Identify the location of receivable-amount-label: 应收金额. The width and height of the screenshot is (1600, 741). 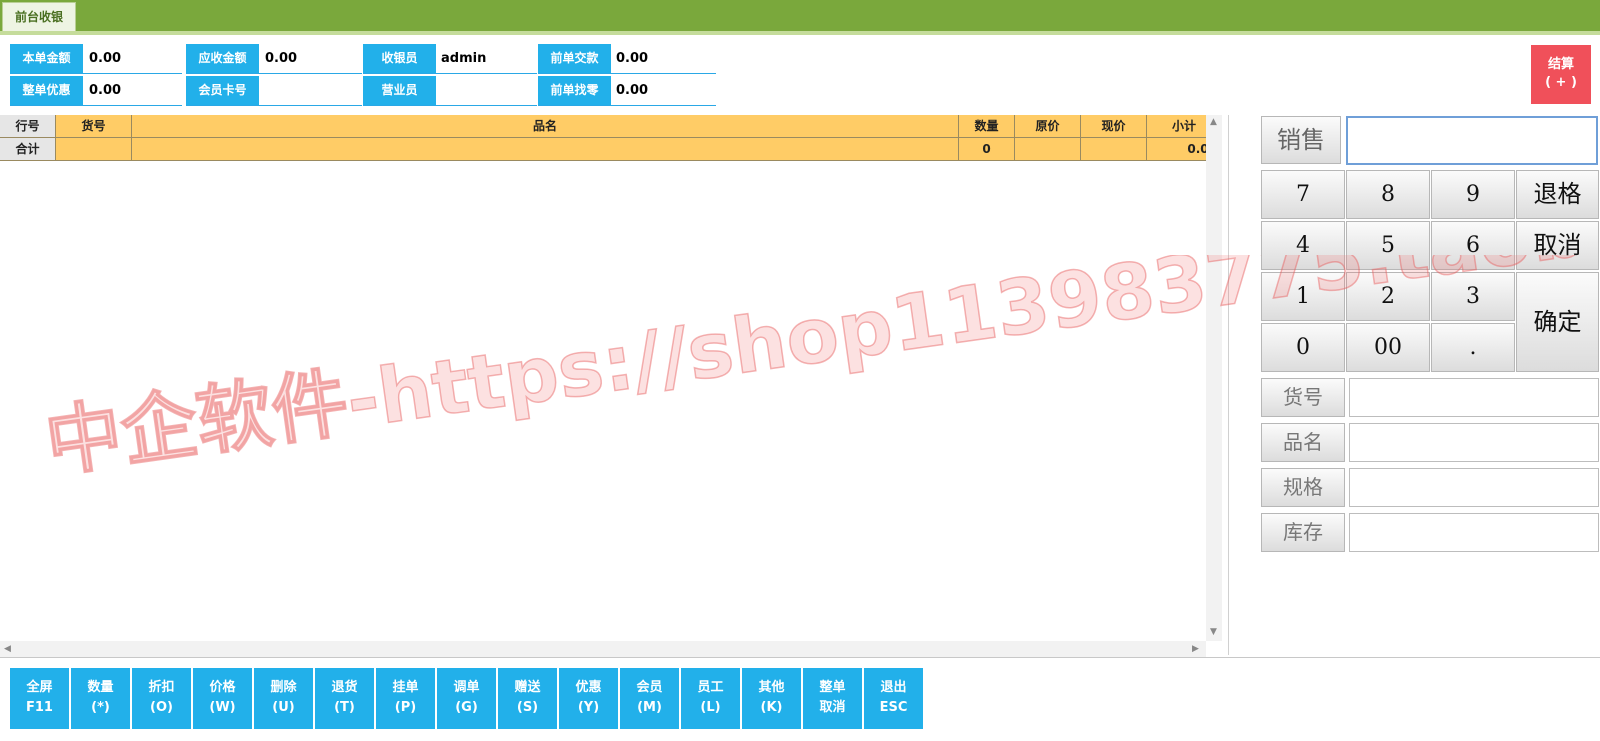
(222, 58).